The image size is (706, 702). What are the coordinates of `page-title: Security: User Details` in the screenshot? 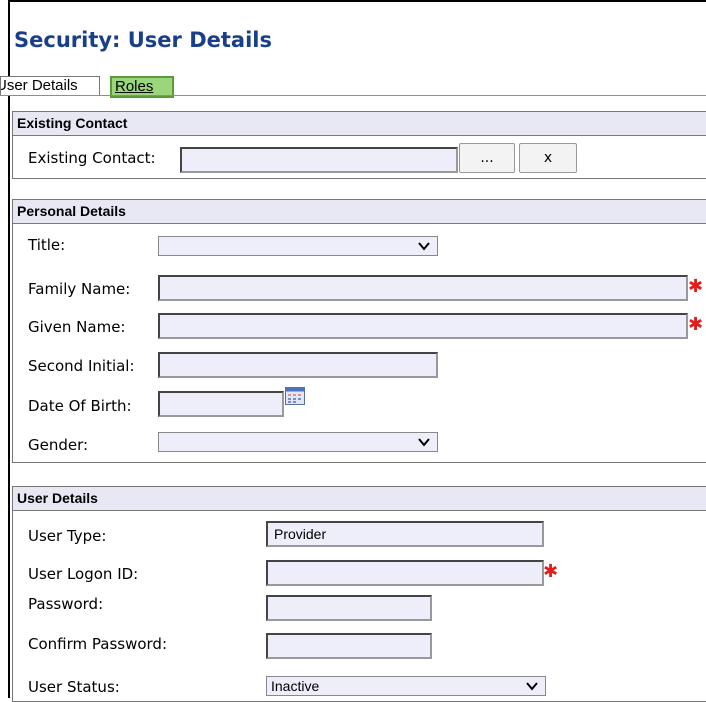 It's located at (143, 40).